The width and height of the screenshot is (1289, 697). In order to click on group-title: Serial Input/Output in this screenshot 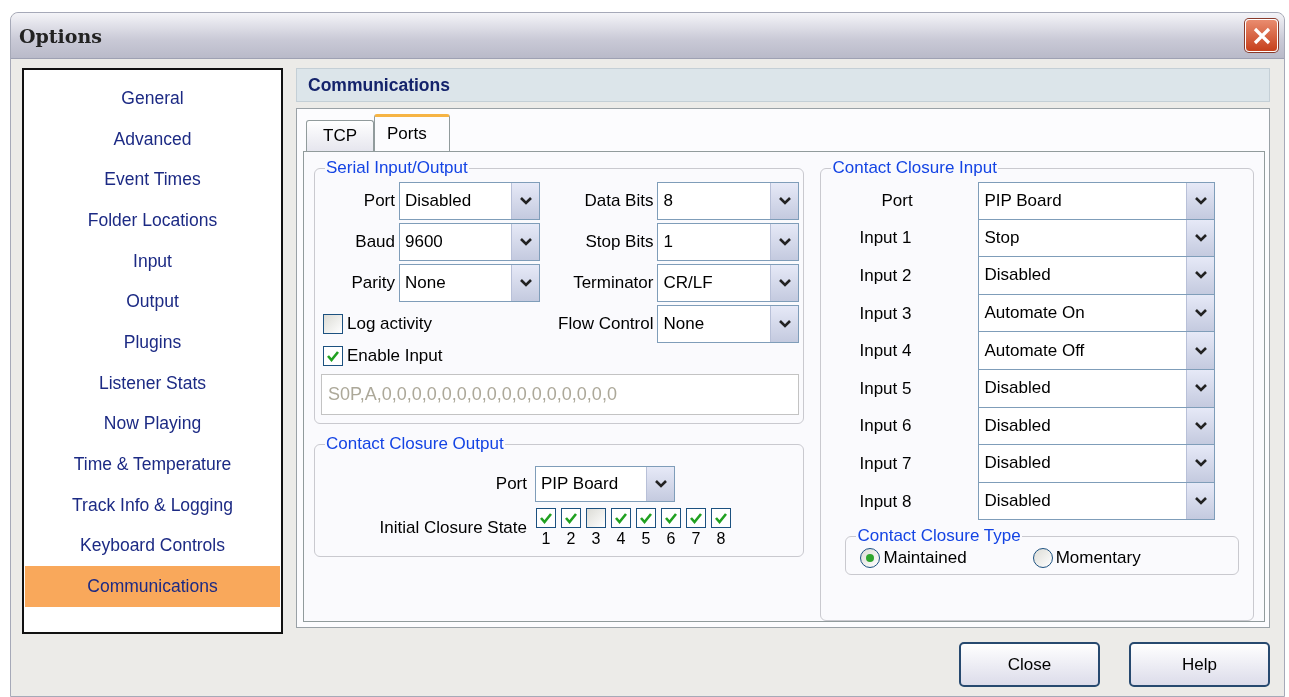, I will do `click(397, 168)`.